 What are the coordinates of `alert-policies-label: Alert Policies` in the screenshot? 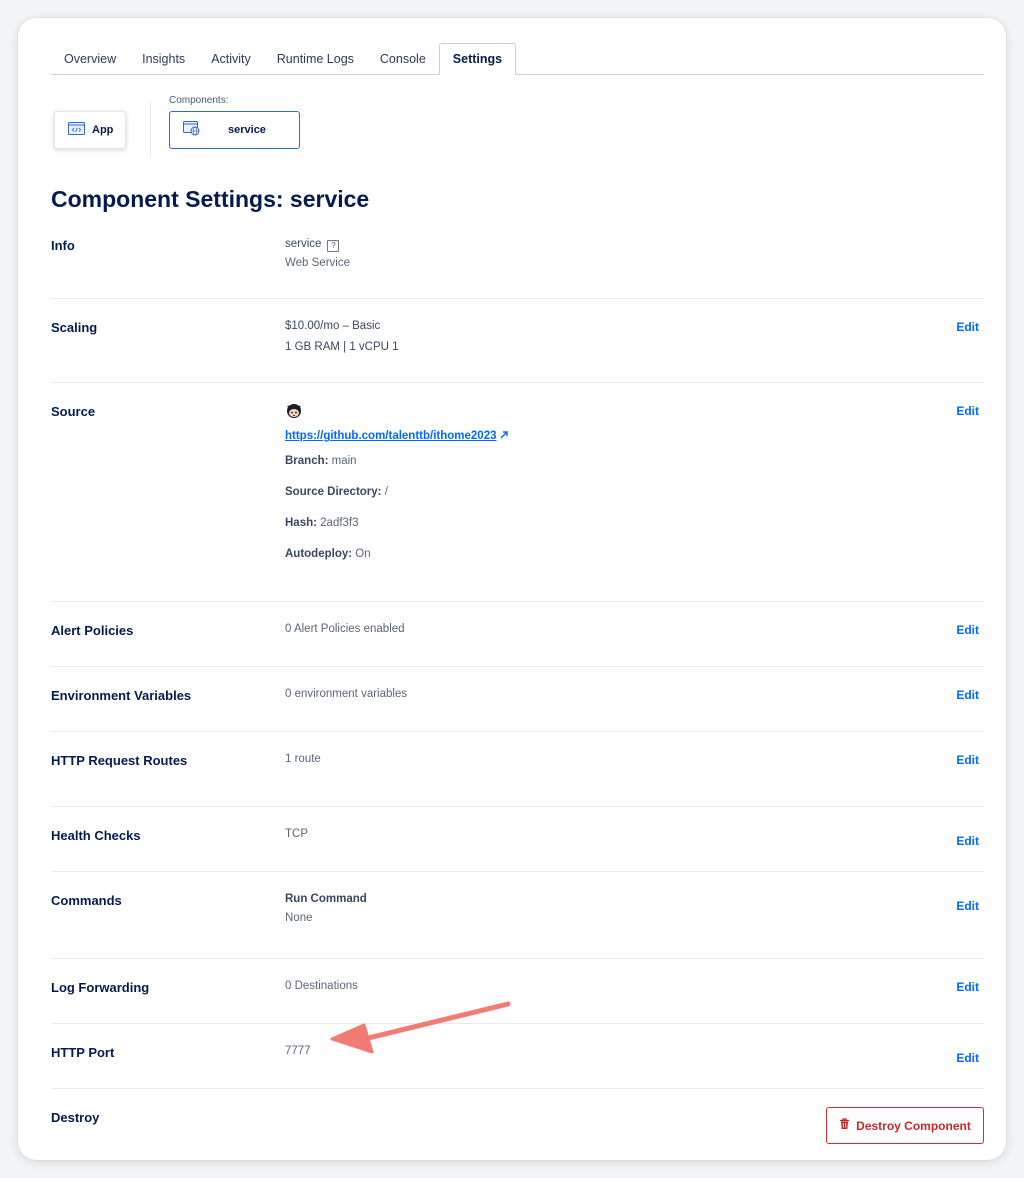 It's located at (92, 630).